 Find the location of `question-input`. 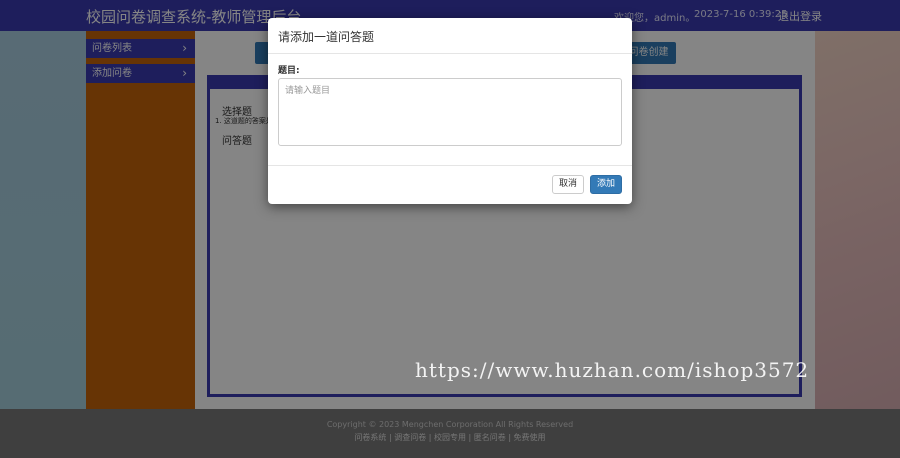

question-input is located at coordinates (450, 112).